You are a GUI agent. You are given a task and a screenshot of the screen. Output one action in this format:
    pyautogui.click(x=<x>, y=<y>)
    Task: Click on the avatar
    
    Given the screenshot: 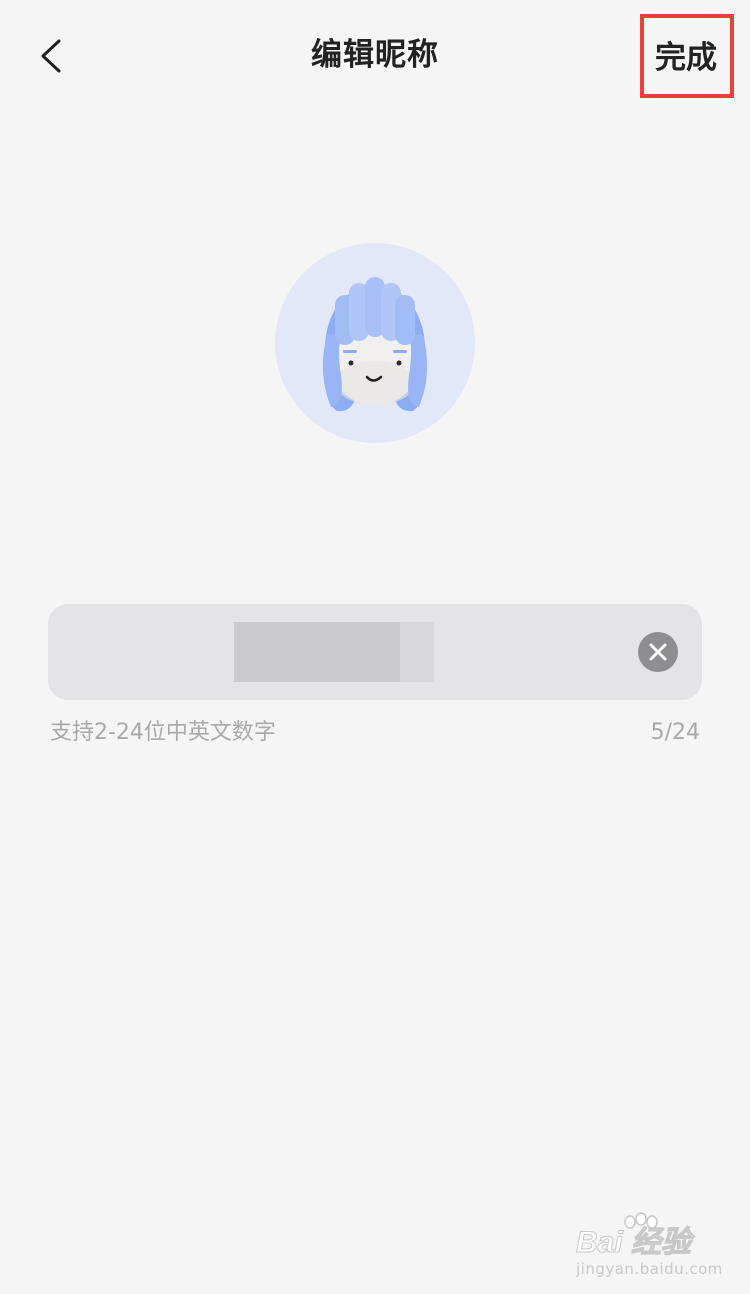 What is the action you would take?
    pyautogui.click(x=375, y=343)
    